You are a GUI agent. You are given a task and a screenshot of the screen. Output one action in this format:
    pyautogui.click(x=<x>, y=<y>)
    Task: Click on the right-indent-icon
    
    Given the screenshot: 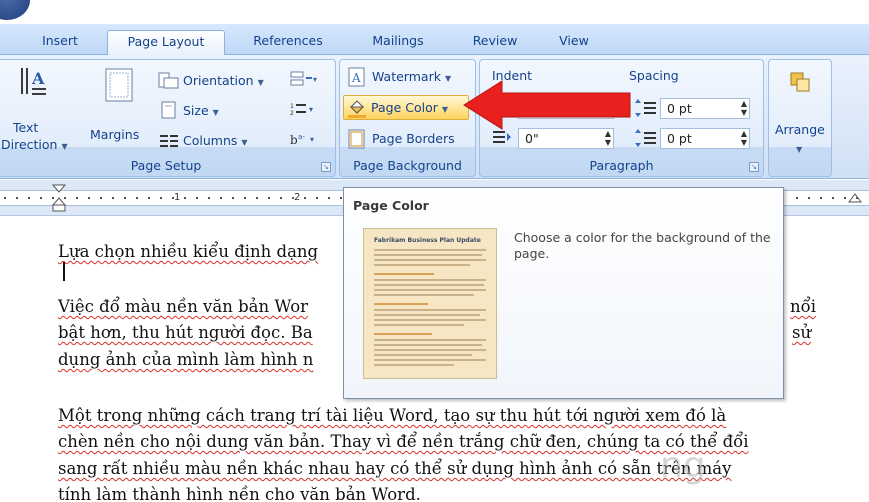 What is the action you would take?
    pyautogui.click(x=502, y=137)
    